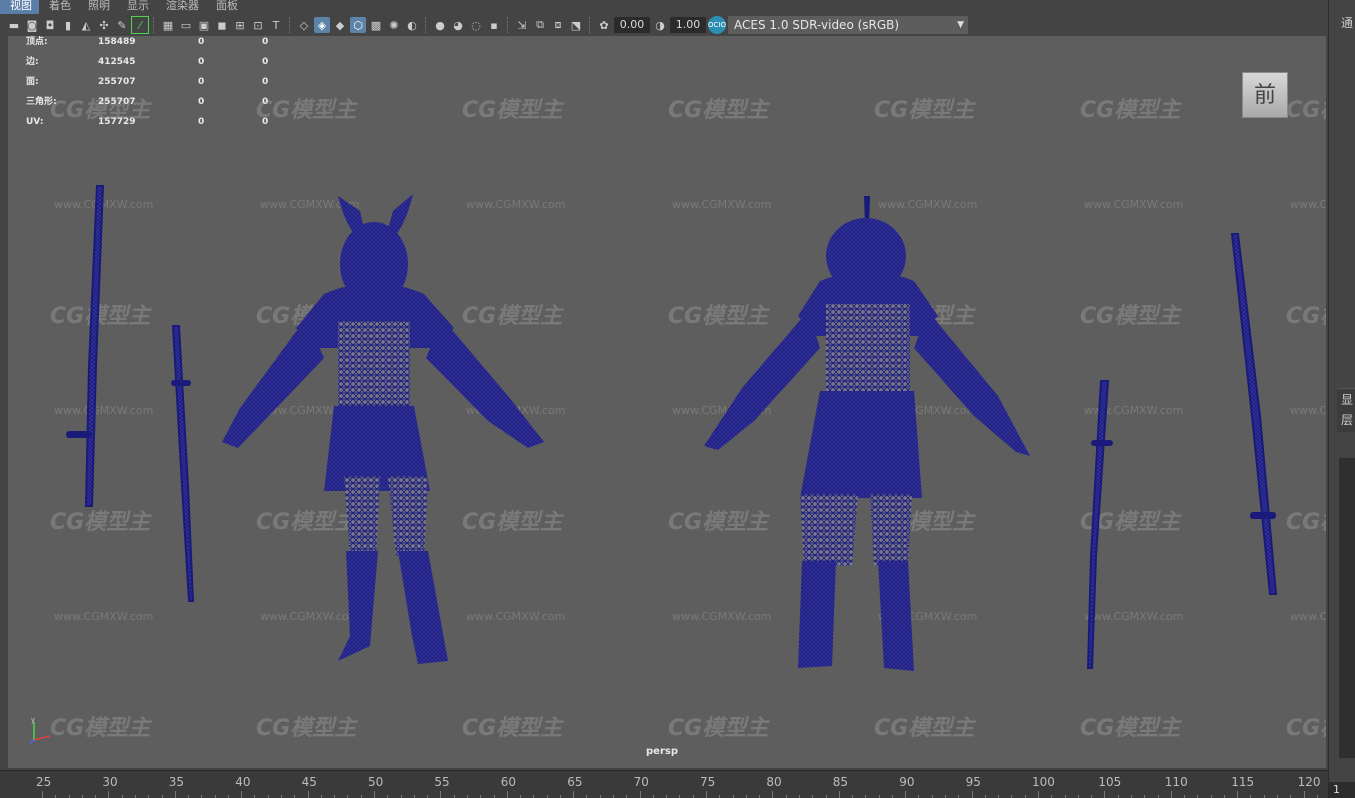 The width and height of the screenshot is (1355, 798). I want to click on hud-label: 三角形:, so click(41, 102).